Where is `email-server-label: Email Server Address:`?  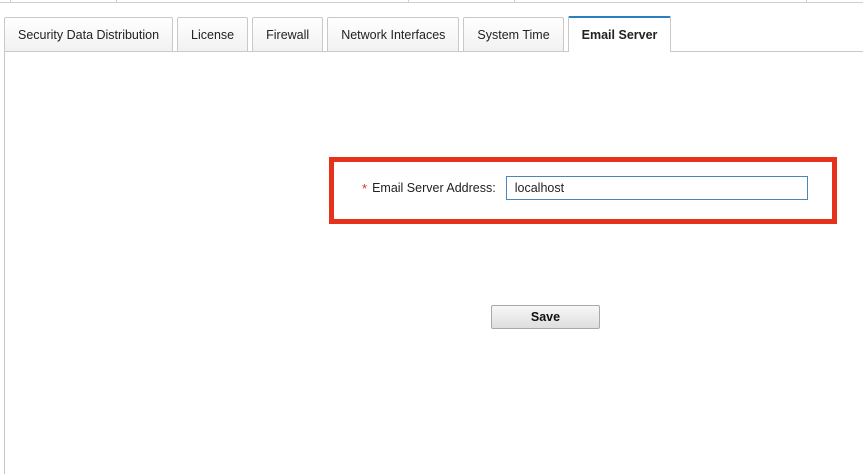 email-server-label: Email Server Address: is located at coordinates (434, 188).